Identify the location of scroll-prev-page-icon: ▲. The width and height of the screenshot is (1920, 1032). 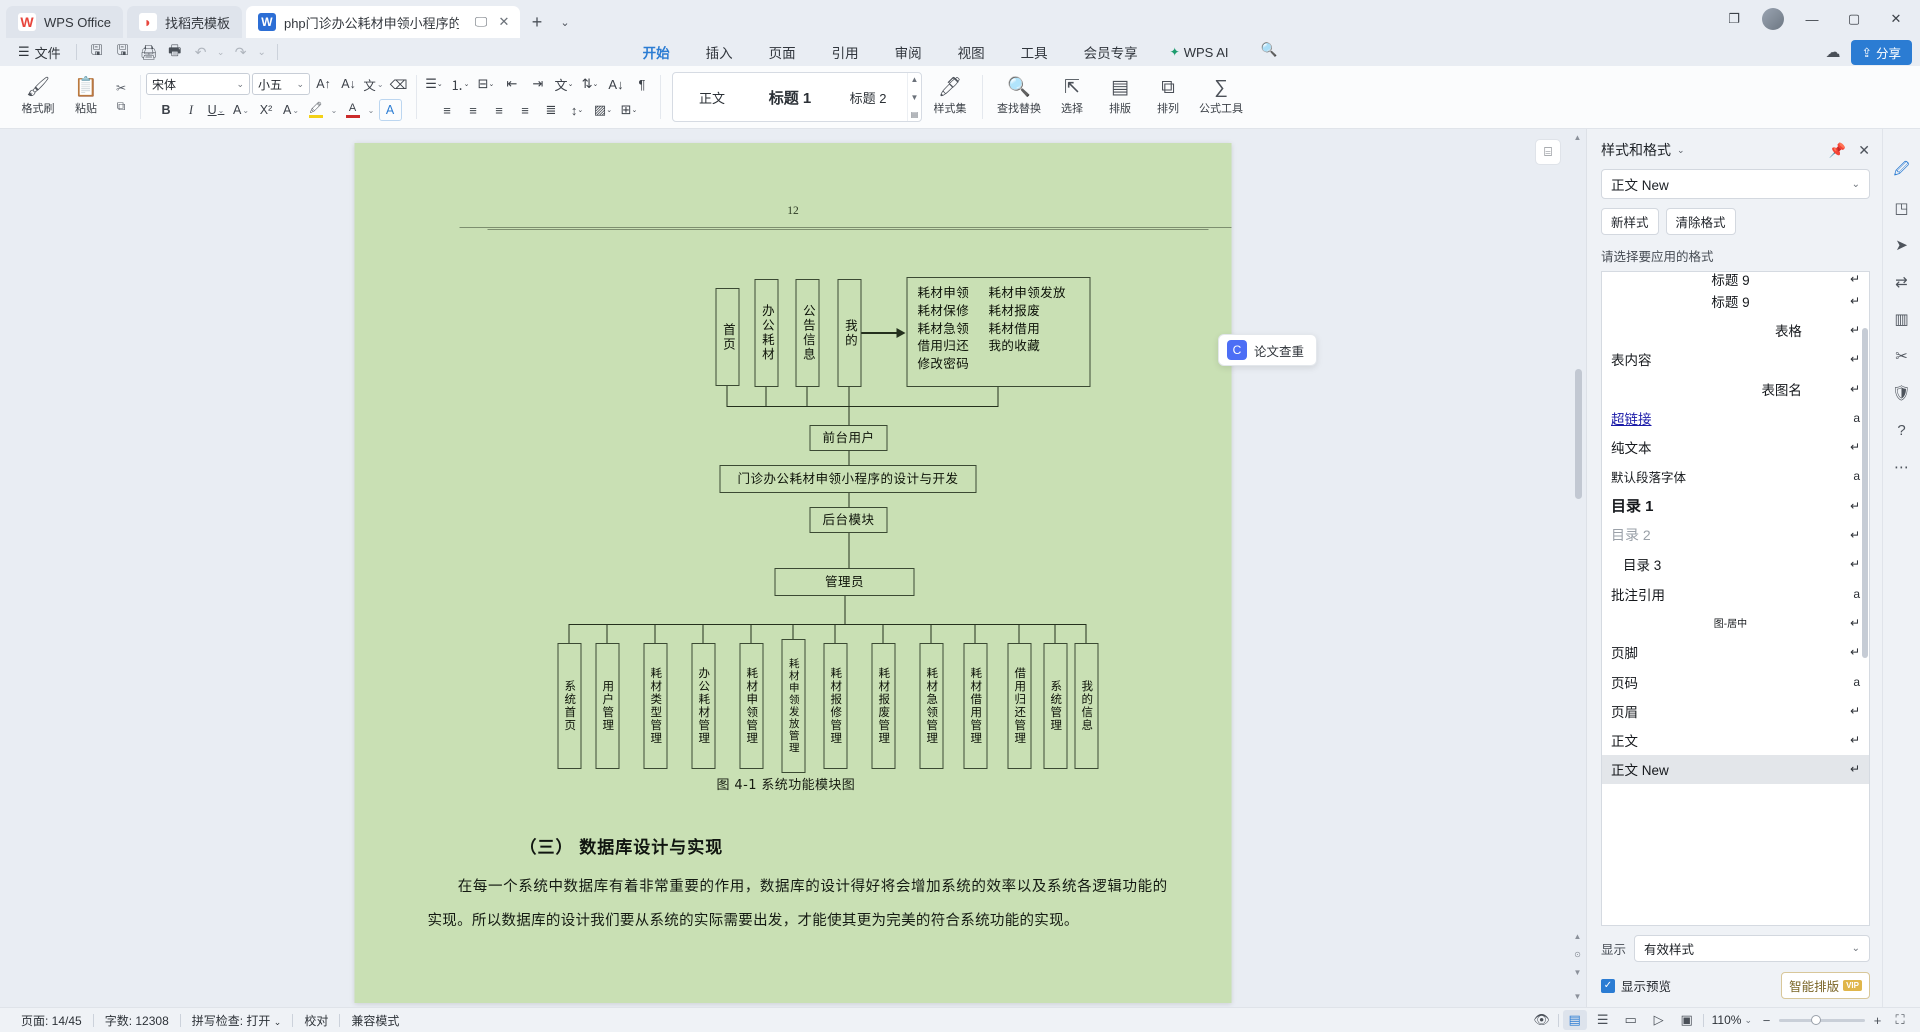
(1577, 936).